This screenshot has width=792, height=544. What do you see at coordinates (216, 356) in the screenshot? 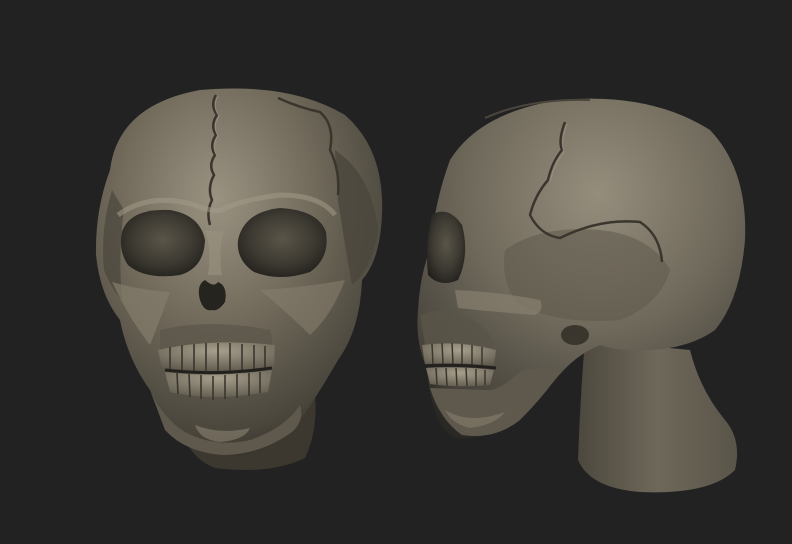
I see `front-upper-teeth` at bounding box center [216, 356].